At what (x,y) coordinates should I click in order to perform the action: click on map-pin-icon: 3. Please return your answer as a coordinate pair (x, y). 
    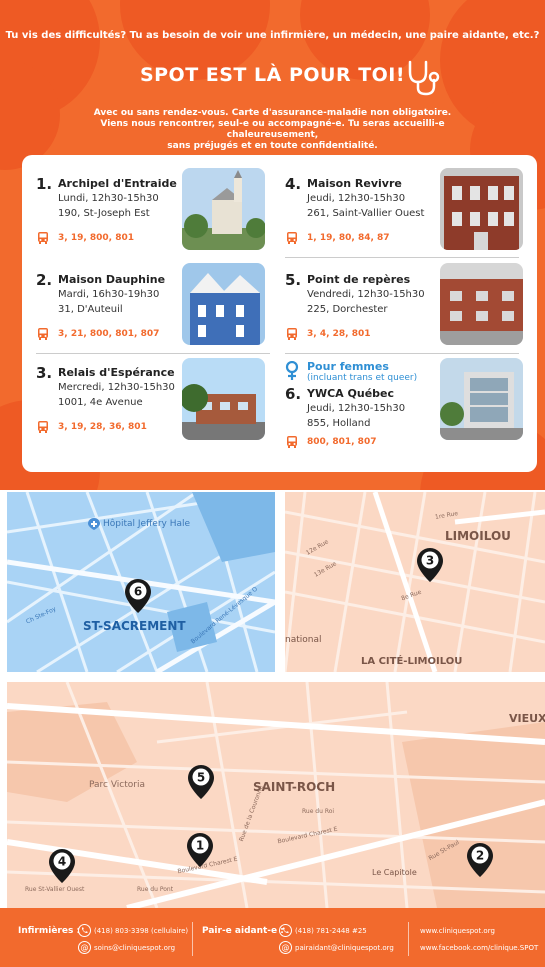
    Looking at the image, I should click on (430, 565).